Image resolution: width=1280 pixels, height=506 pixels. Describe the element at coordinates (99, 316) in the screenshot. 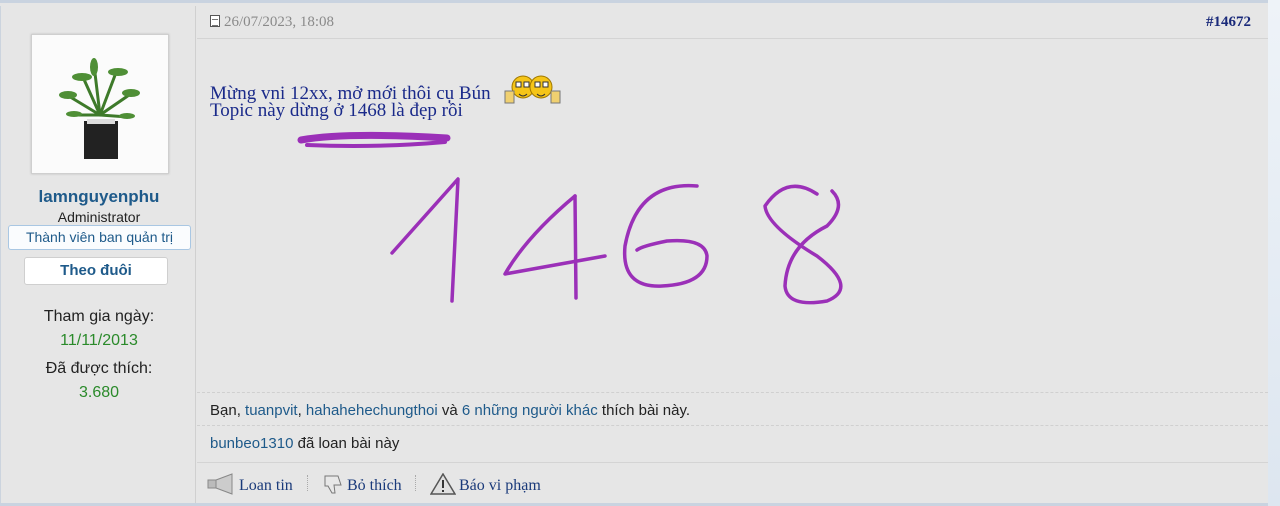

I see `joined-label: Tham gia ngày:` at that location.